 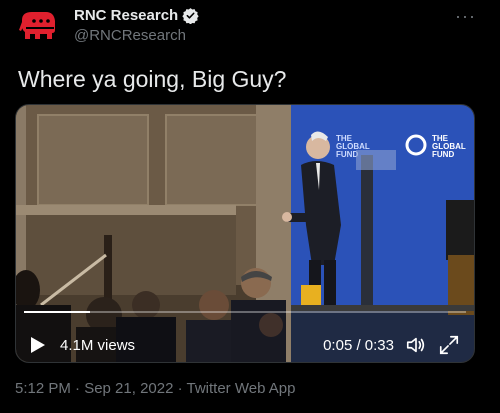 What do you see at coordinates (190, 16) in the screenshot?
I see `verified-badge-icon` at bounding box center [190, 16].